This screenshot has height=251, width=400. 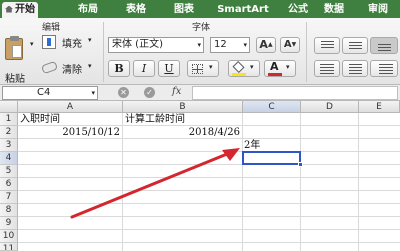 What do you see at coordinates (252, 67) in the screenshot?
I see `fill-color-dropdown-icon: ▾` at bounding box center [252, 67].